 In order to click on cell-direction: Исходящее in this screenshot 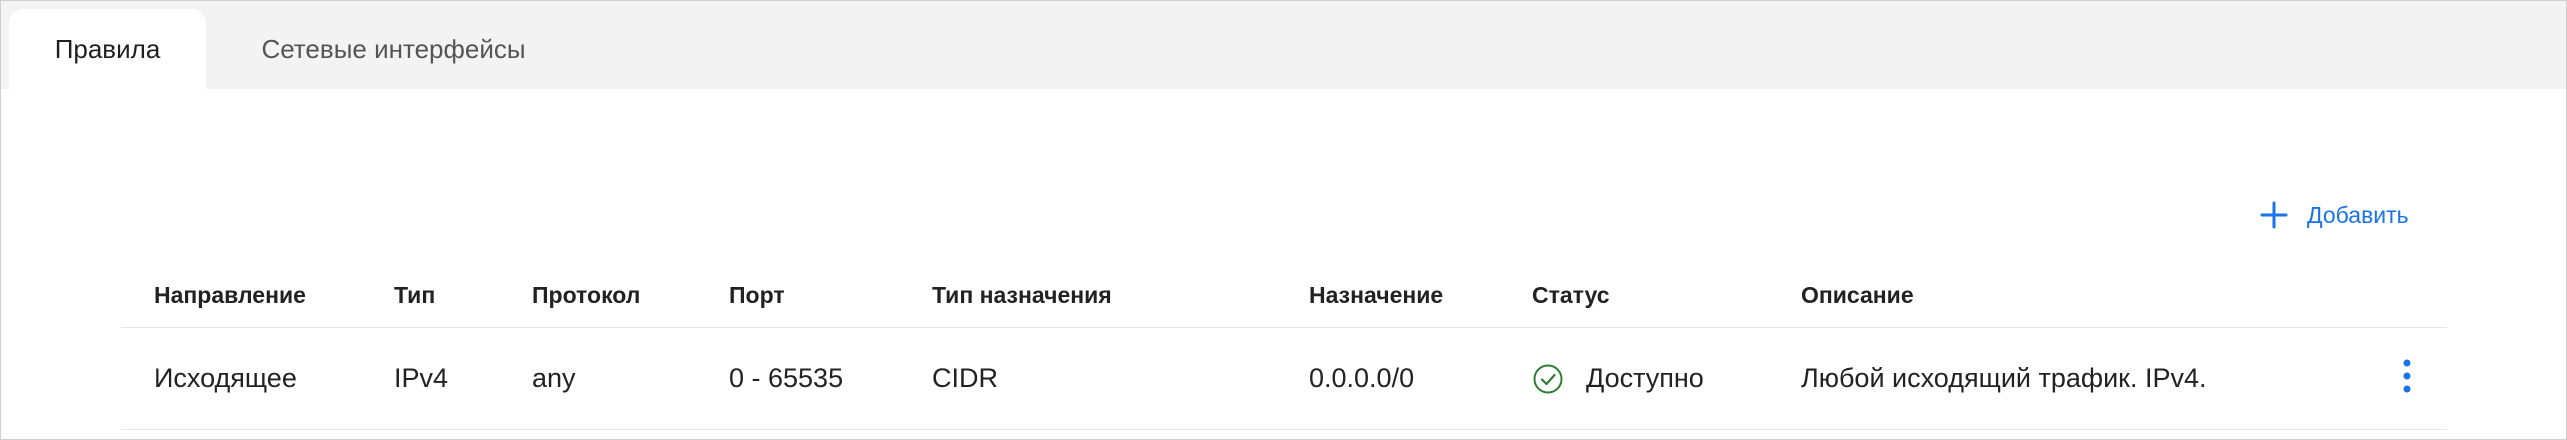, I will do `click(225, 378)`.